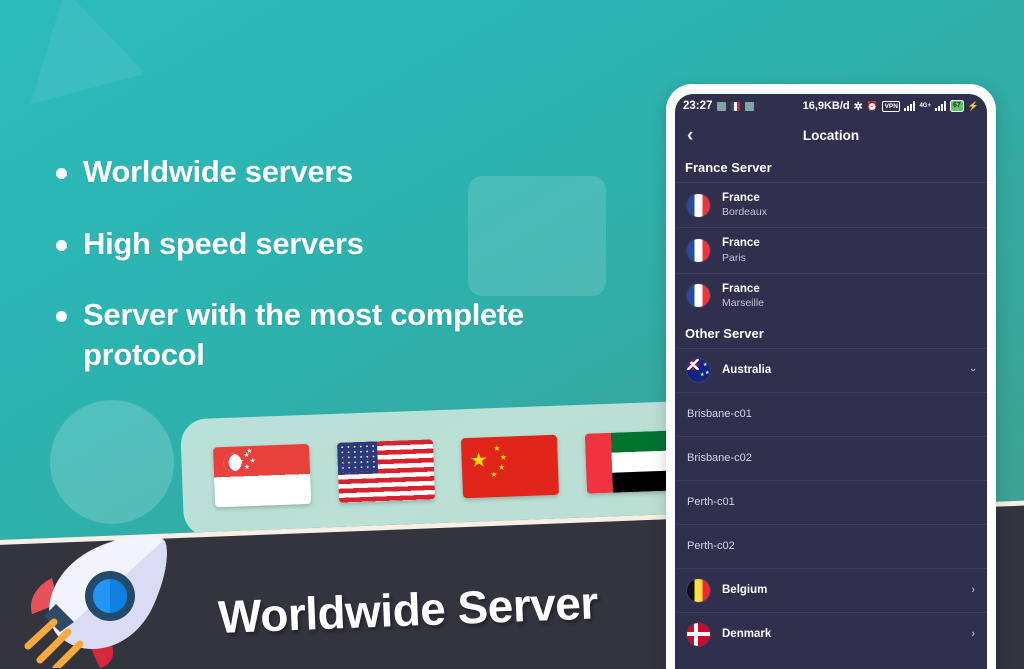  What do you see at coordinates (734, 257) in the screenshot?
I see `server-city: Paris` at bounding box center [734, 257].